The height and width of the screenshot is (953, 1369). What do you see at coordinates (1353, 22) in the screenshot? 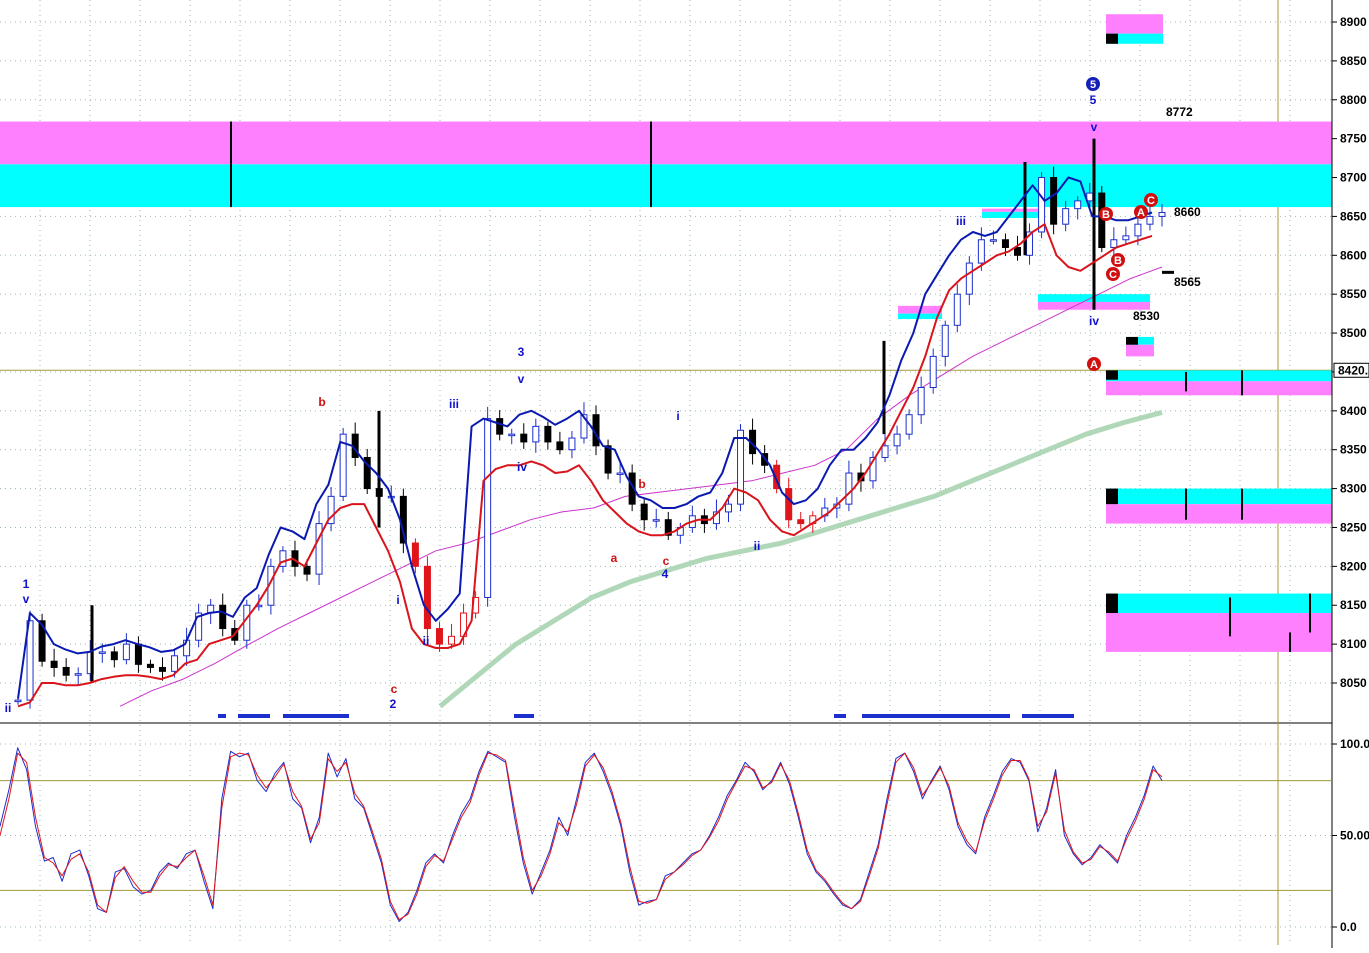
I see `axis-tick-label: 8900` at bounding box center [1353, 22].